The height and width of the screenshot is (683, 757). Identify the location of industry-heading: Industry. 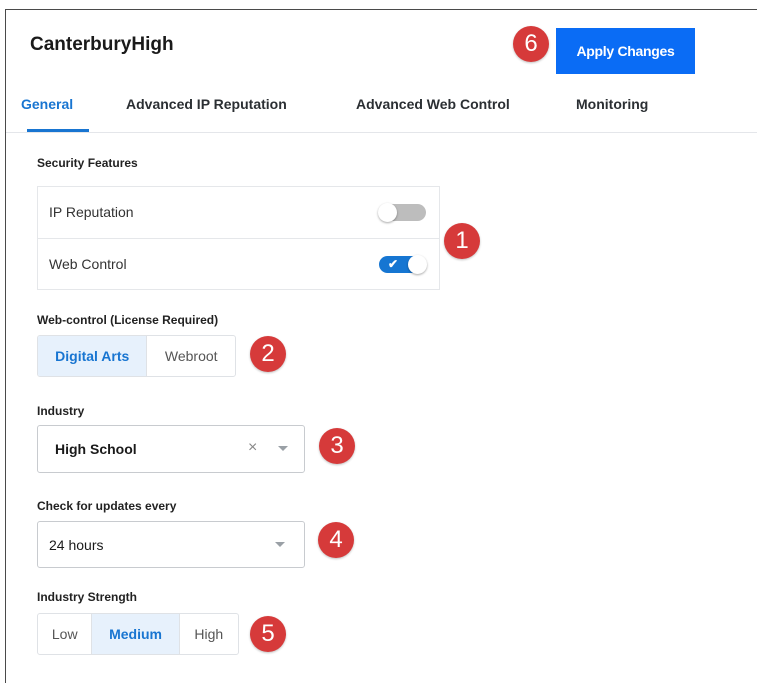
(61, 411).